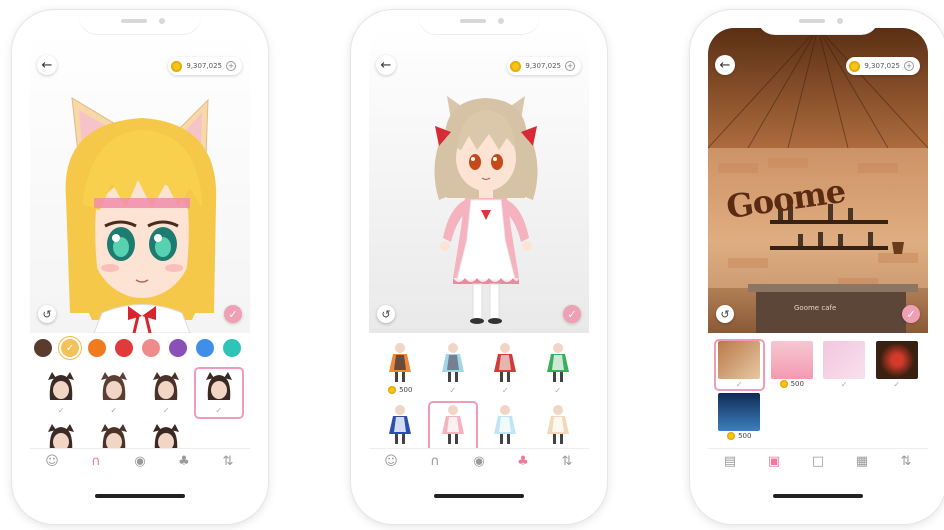 The width and height of the screenshot is (944, 530). I want to click on bg-shop-icon: ▤, so click(730, 461).